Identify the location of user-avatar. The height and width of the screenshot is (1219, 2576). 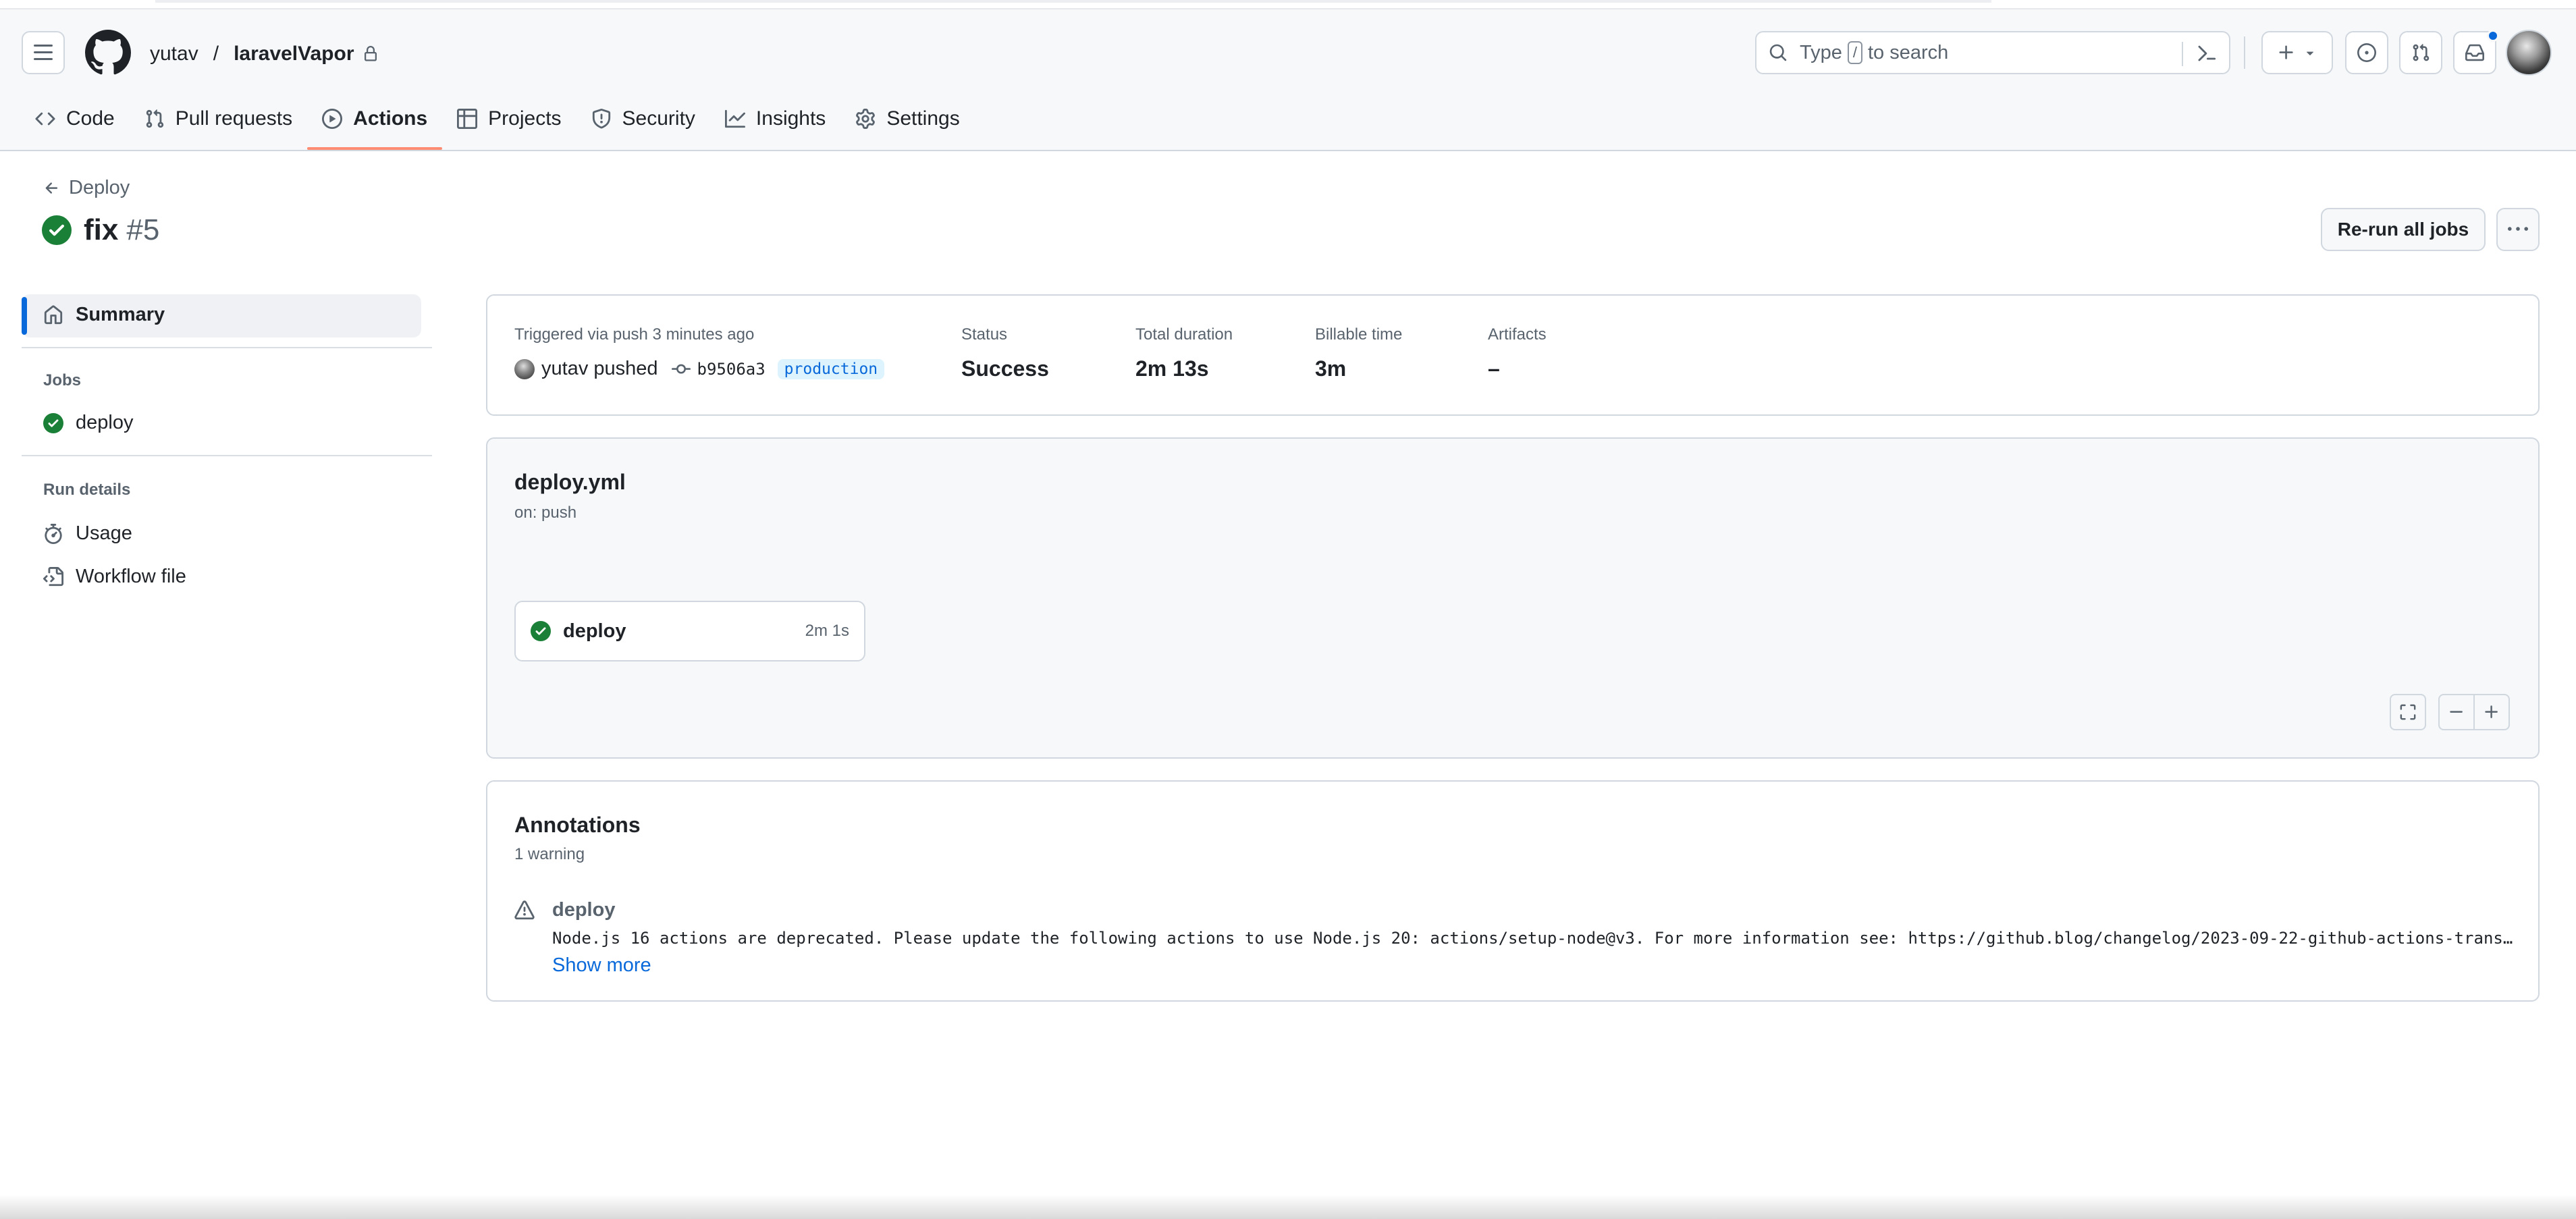
(2529, 53).